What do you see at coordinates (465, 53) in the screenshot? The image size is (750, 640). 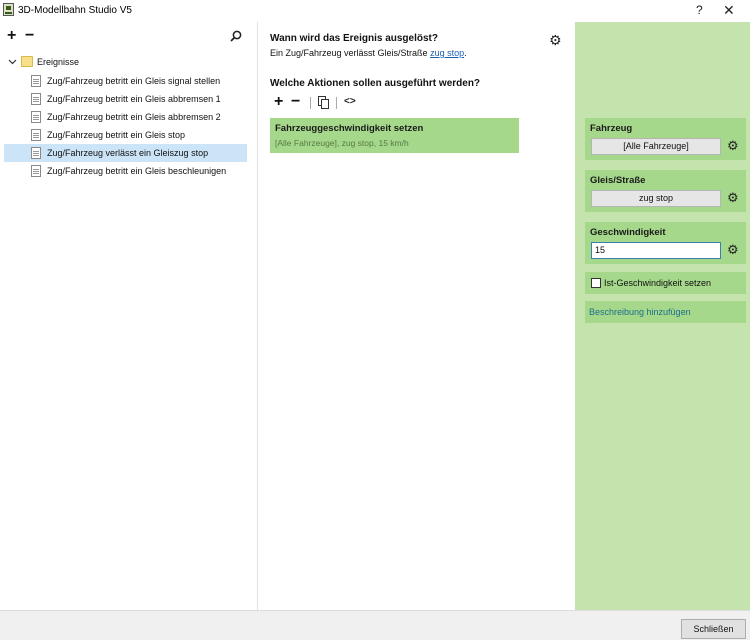 I see `trigger-period: .` at bounding box center [465, 53].